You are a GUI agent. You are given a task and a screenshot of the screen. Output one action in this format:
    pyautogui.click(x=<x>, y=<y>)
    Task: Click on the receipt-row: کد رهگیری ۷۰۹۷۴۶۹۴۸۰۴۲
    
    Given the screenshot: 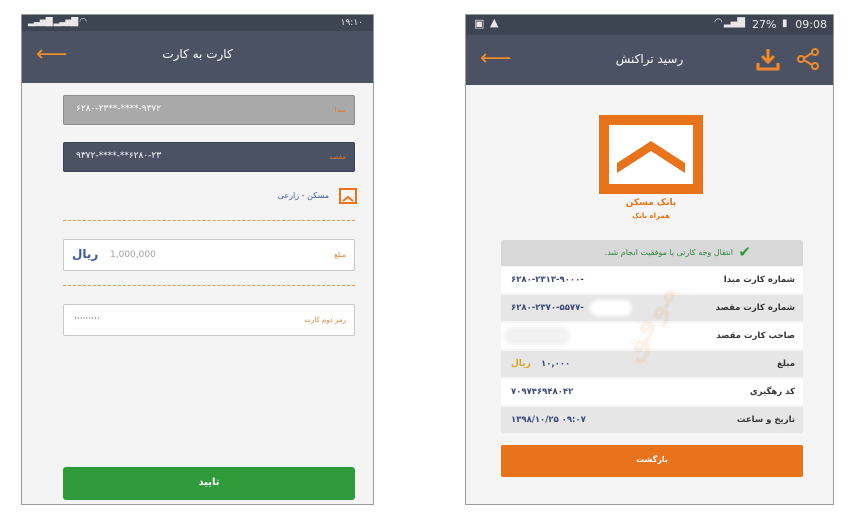 What is the action you would take?
    pyautogui.click(x=652, y=392)
    